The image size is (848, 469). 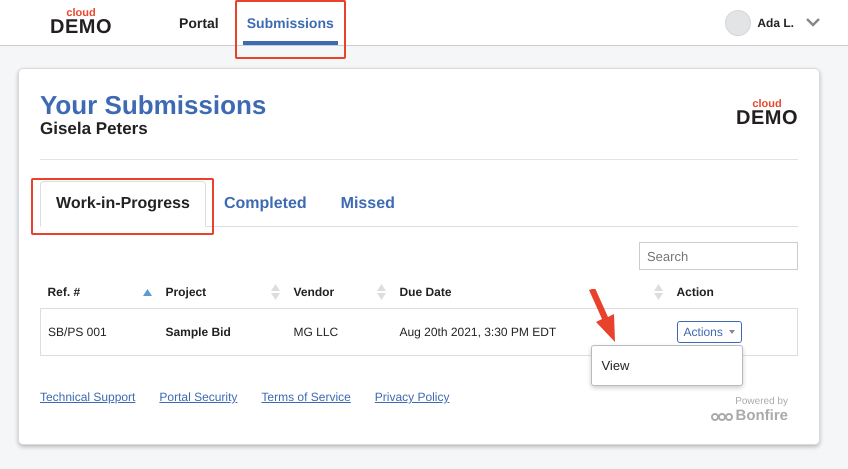 What do you see at coordinates (123, 204) in the screenshot?
I see `tab: Work-in-Progress` at bounding box center [123, 204].